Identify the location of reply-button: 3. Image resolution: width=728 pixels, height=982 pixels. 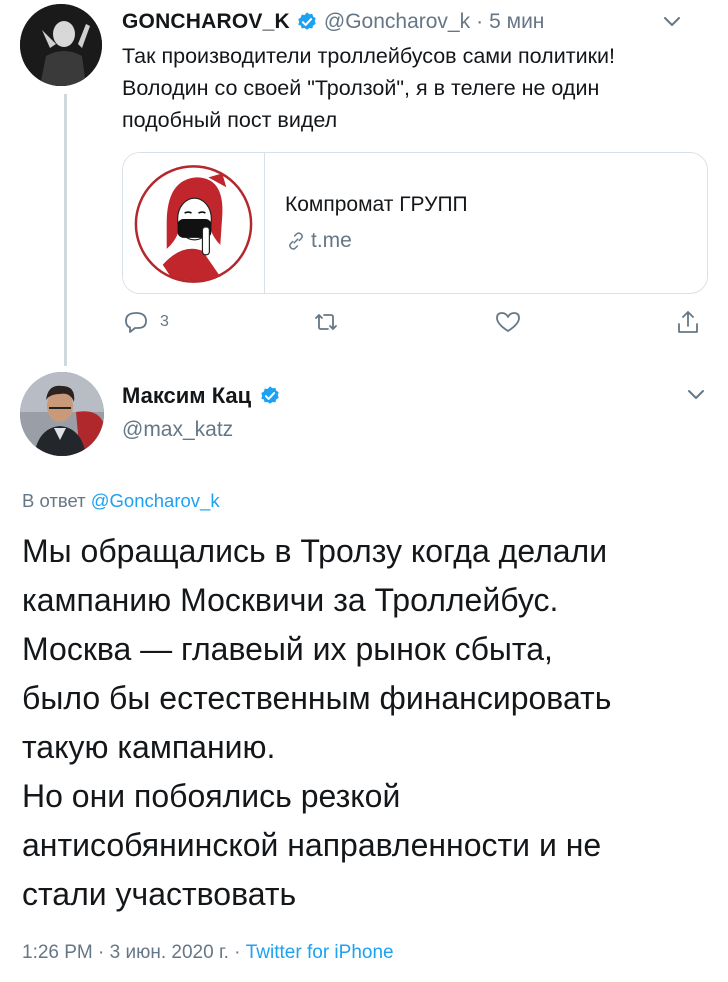
(145, 322).